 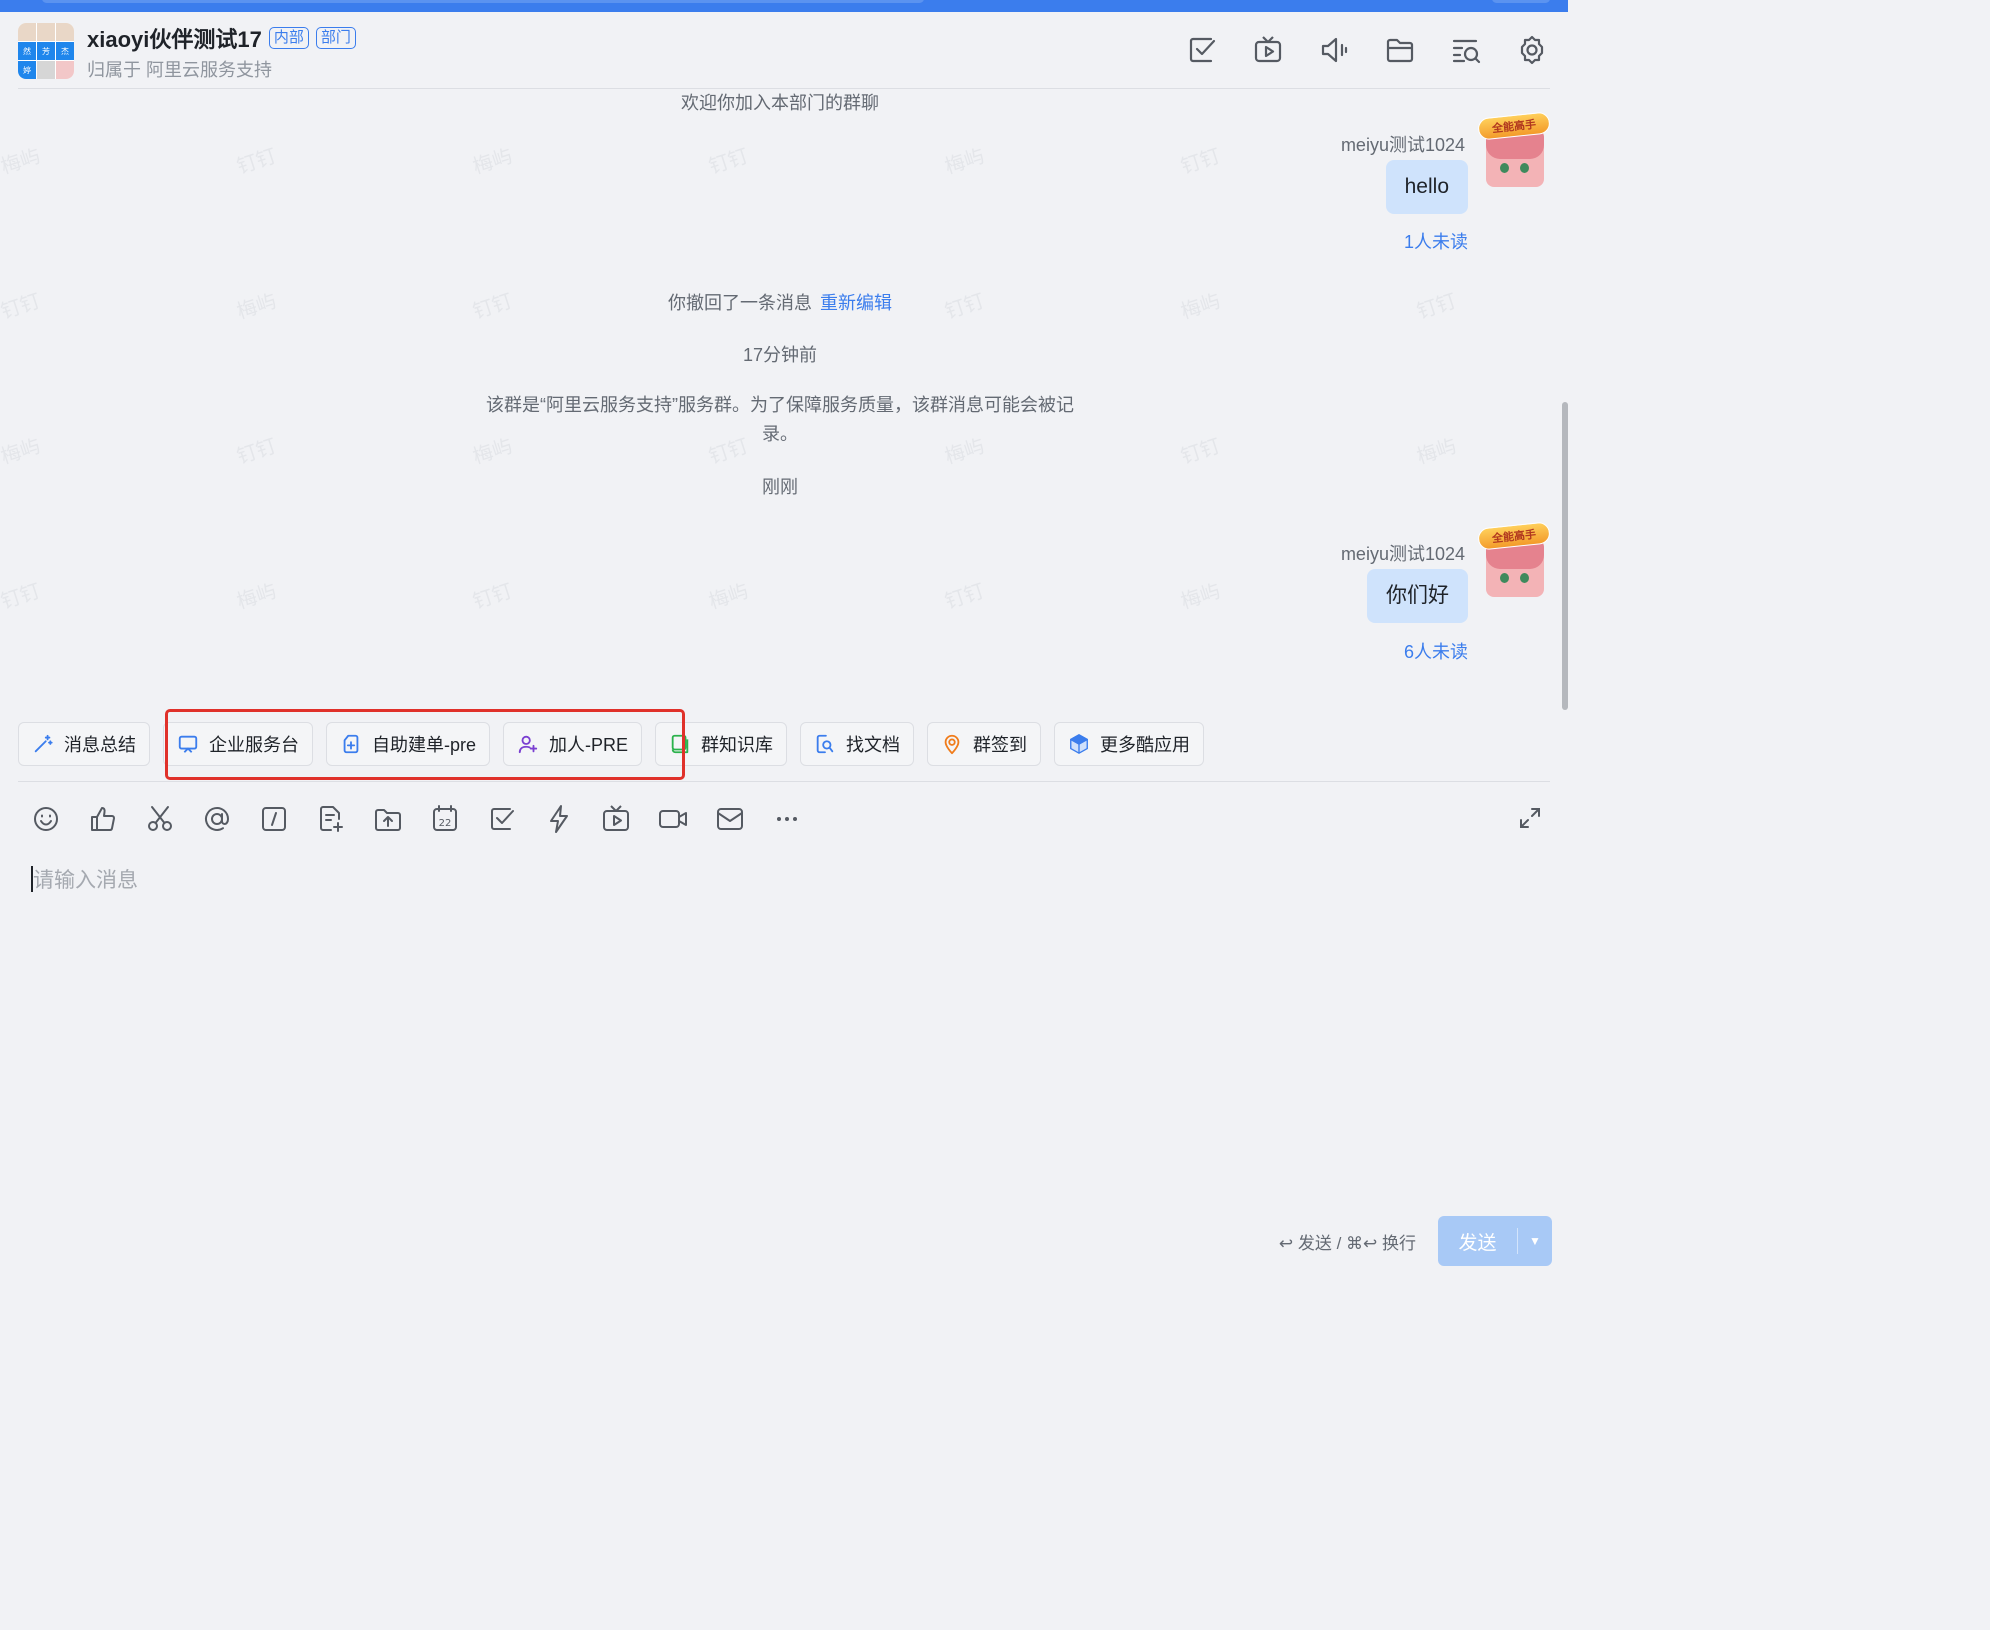 What do you see at coordinates (100, 745) in the screenshot?
I see `quick-app-label: 消息总结` at bounding box center [100, 745].